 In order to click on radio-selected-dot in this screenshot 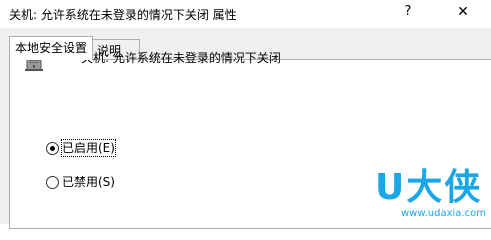, I will do `click(52, 148)`.